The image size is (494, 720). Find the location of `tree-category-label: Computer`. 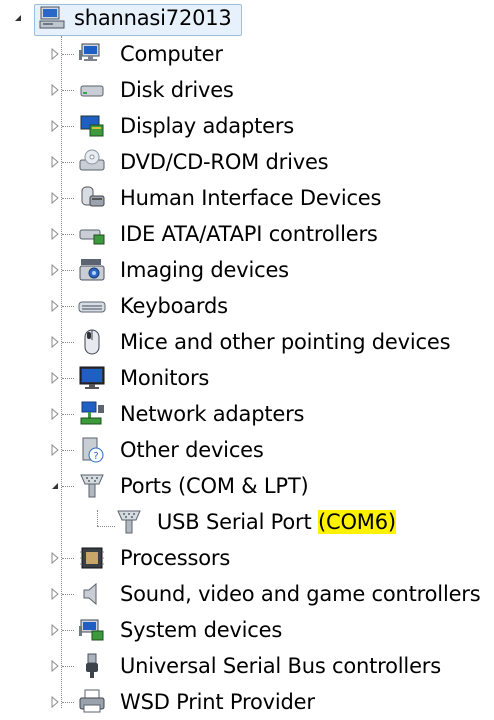

tree-category-label: Computer is located at coordinates (171, 54).